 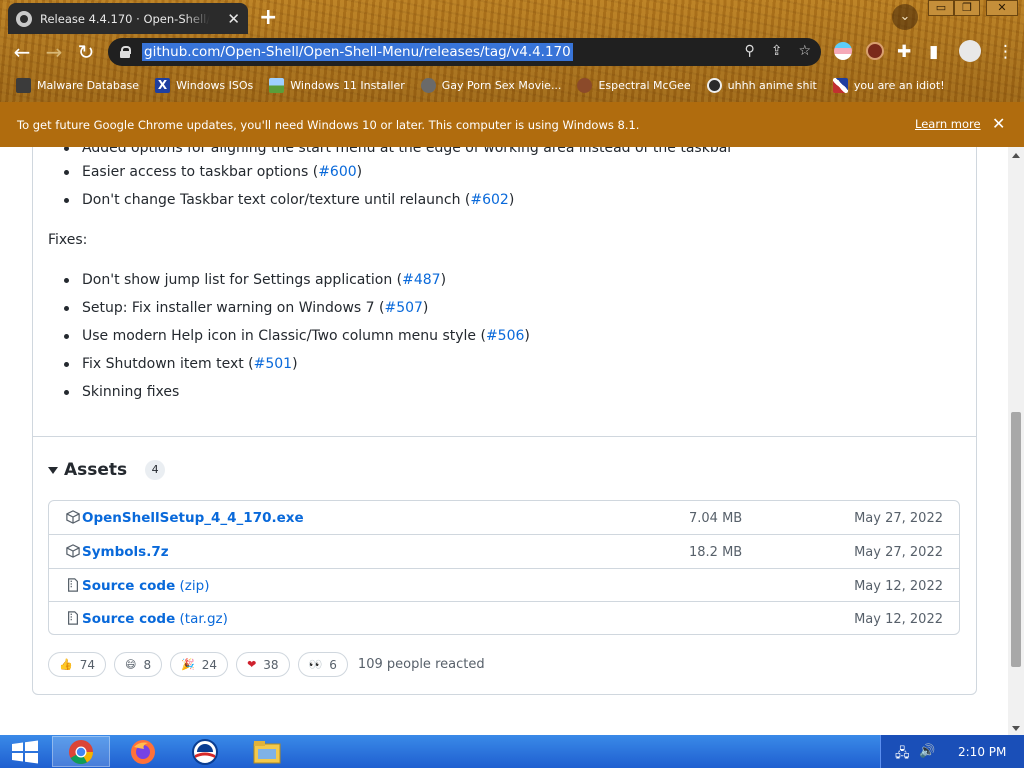 What do you see at coordinates (716, 518) in the screenshot?
I see `asset-size: 7.04 MB` at bounding box center [716, 518].